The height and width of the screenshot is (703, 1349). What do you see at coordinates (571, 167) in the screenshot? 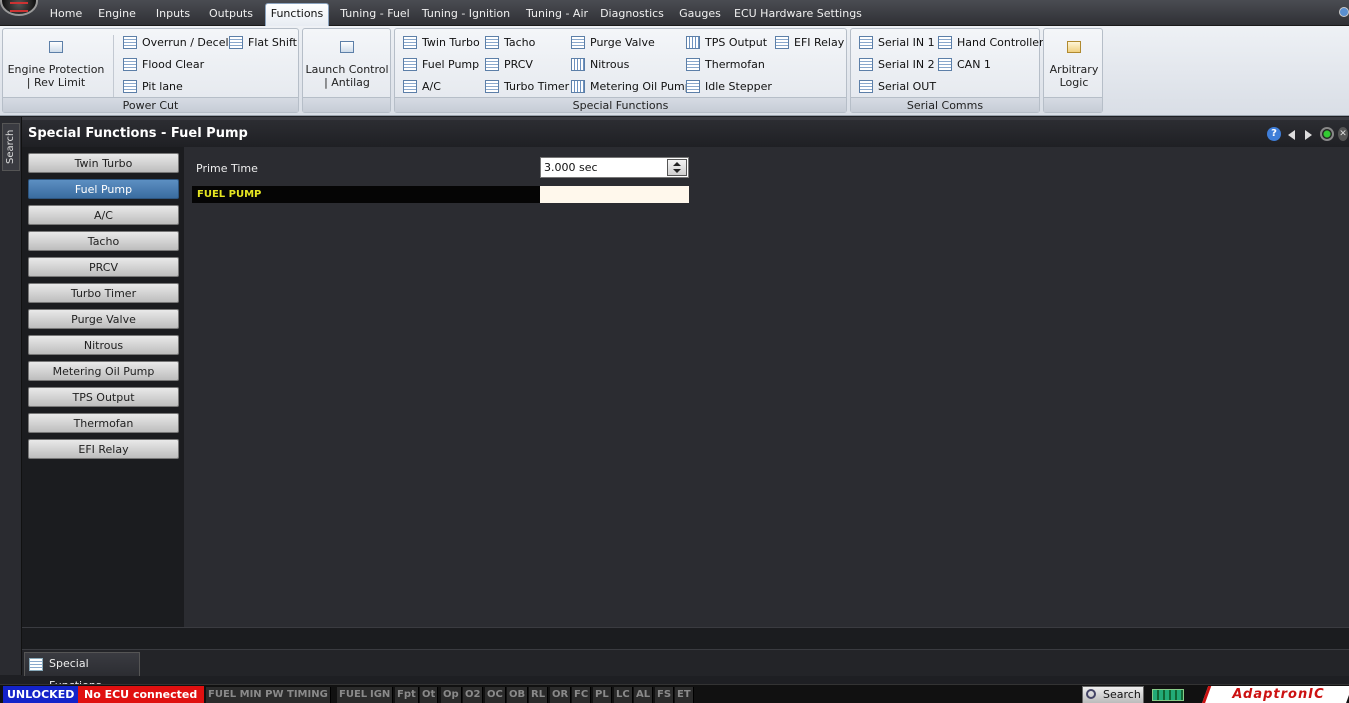
I see `prime-time-value: 3.000 sec` at bounding box center [571, 167].